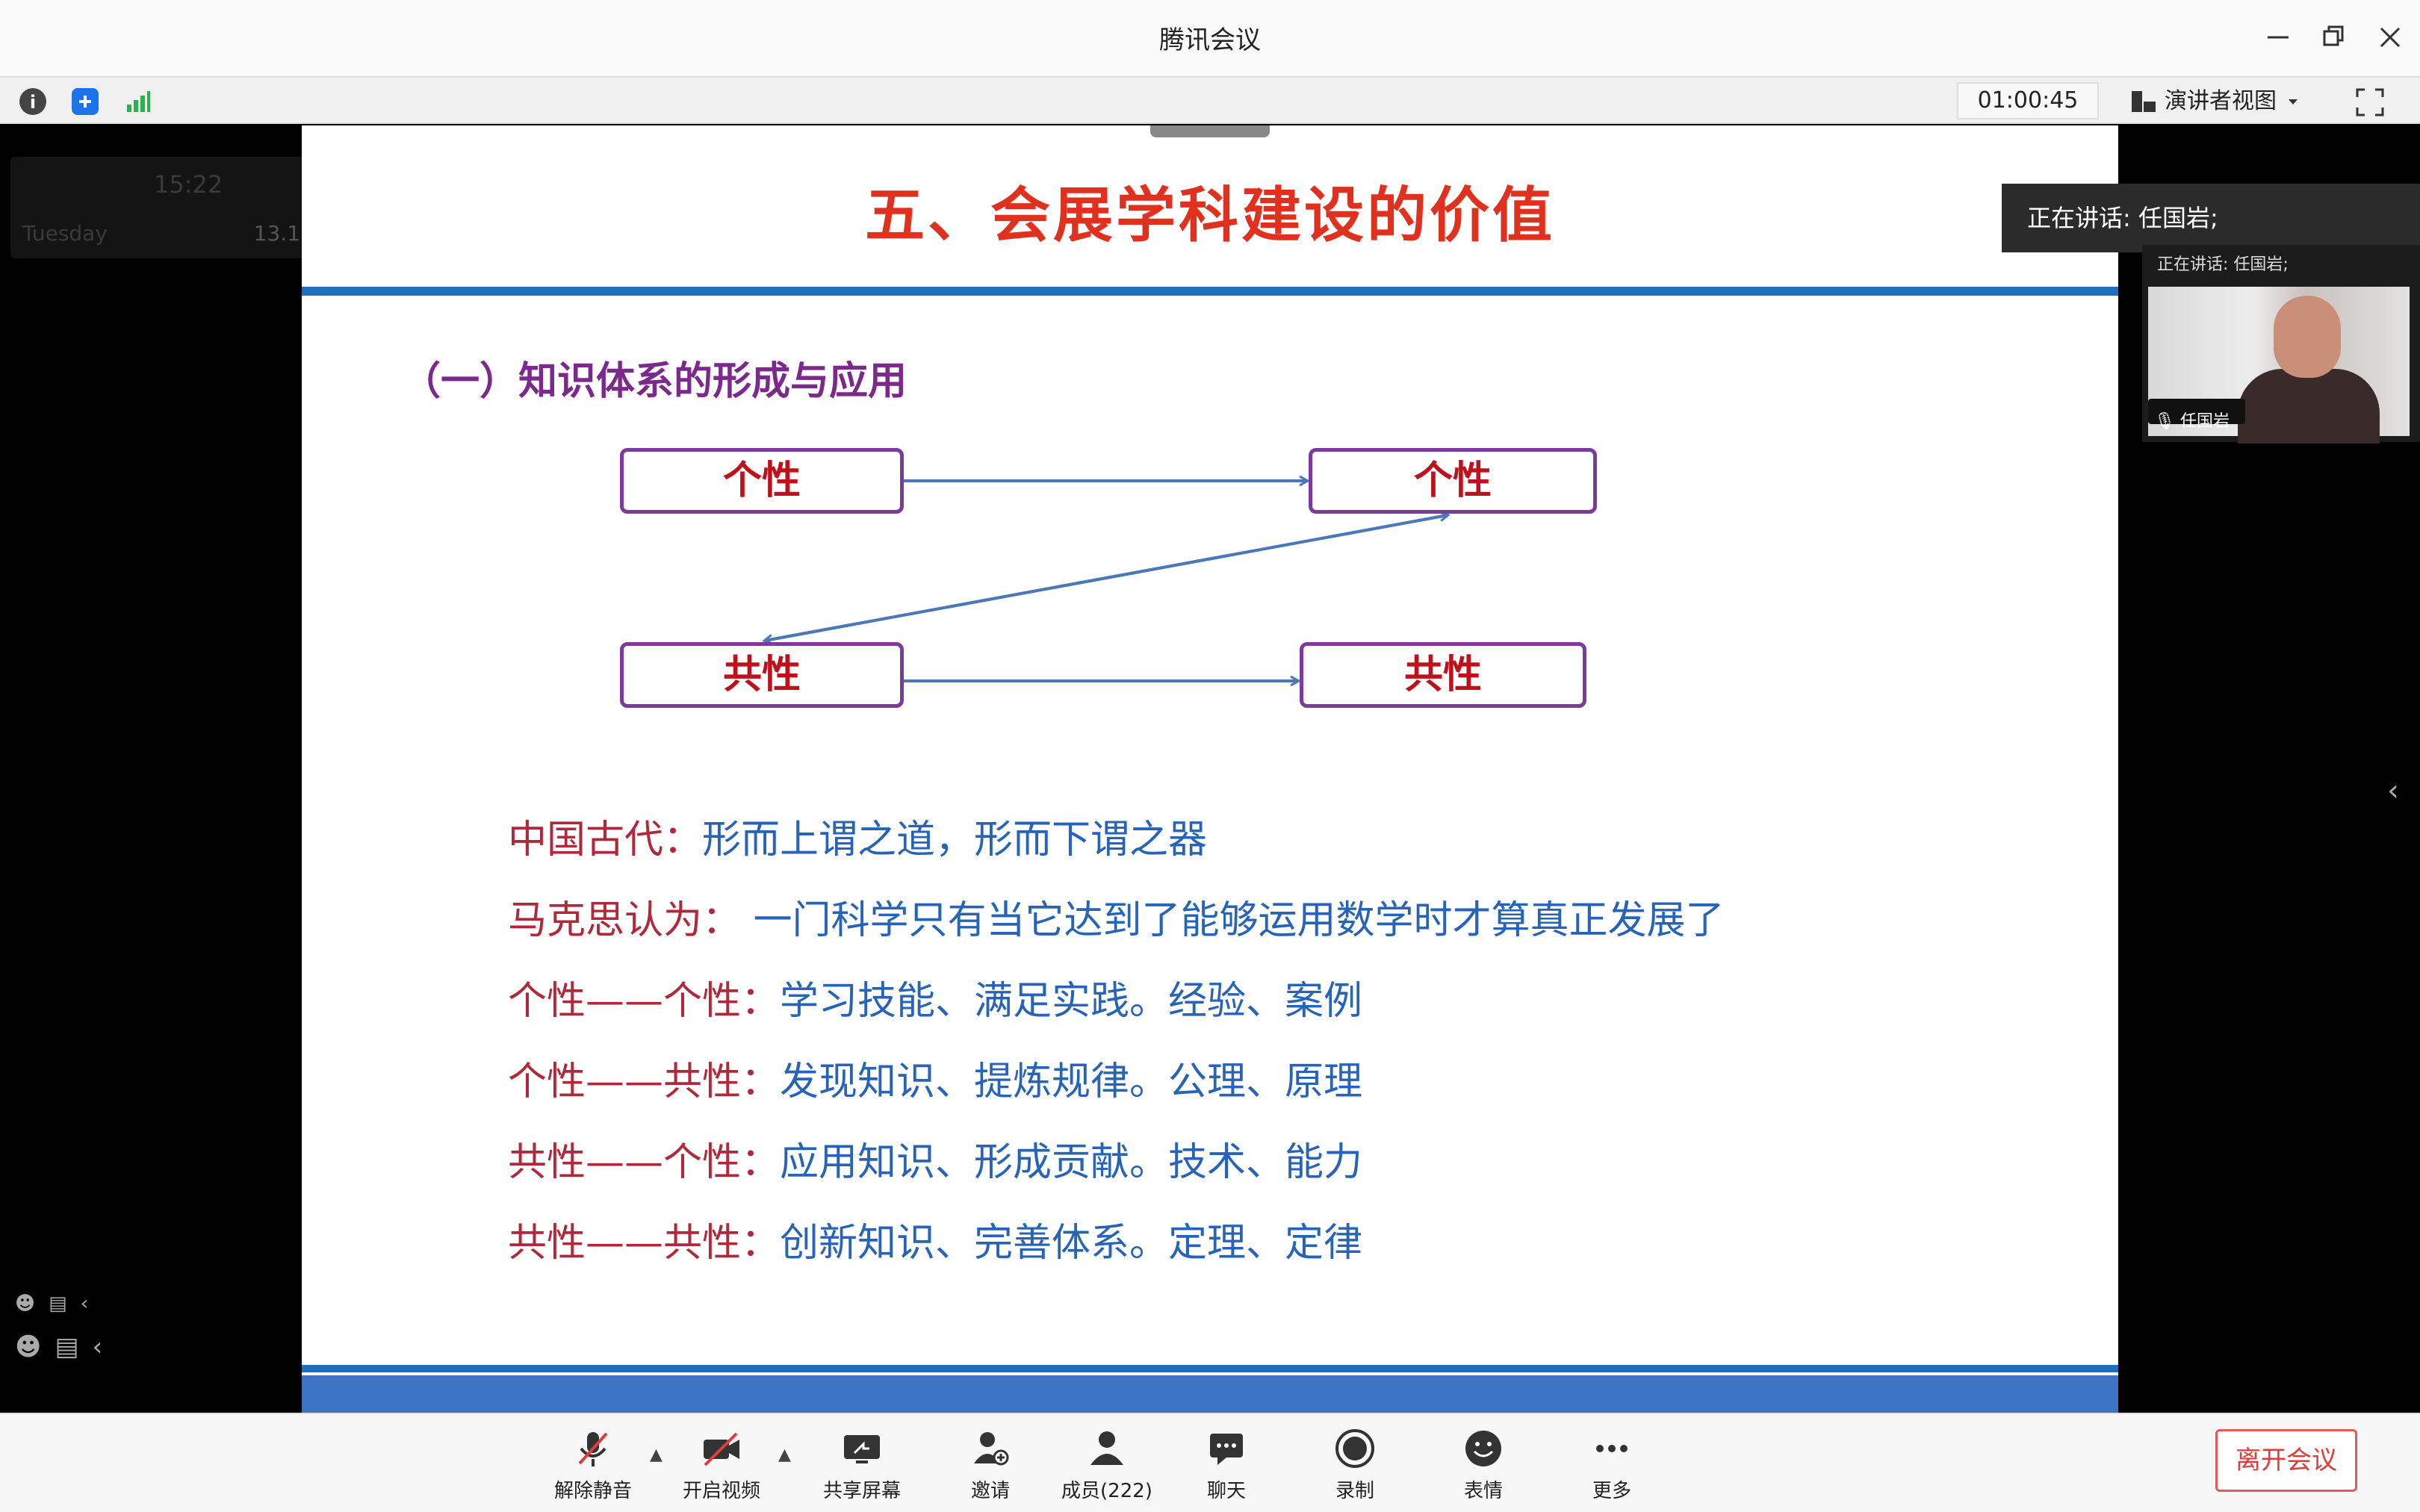 Image resolution: width=2420 pixels, height=1512 pixels. I want to click on fullscreen-icon, so click(2370, 102).